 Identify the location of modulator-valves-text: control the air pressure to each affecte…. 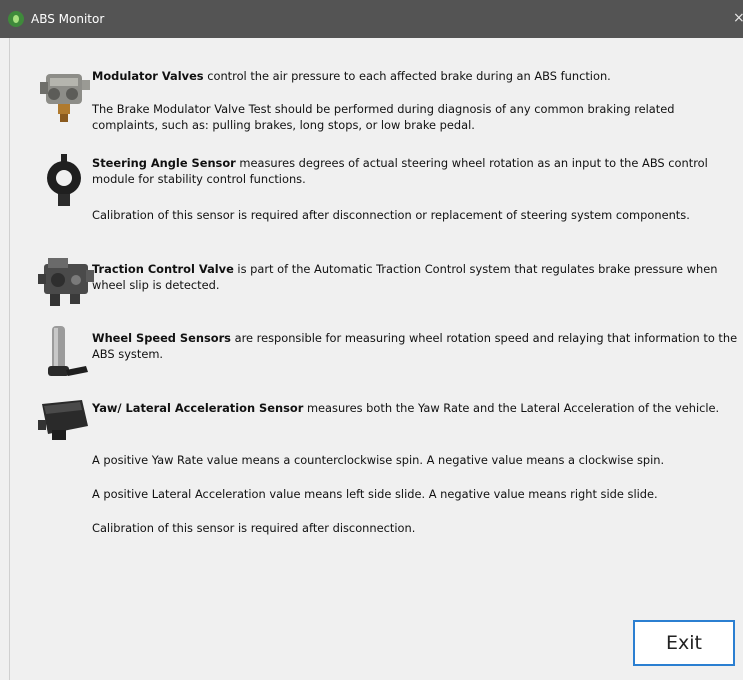
(407, 76).